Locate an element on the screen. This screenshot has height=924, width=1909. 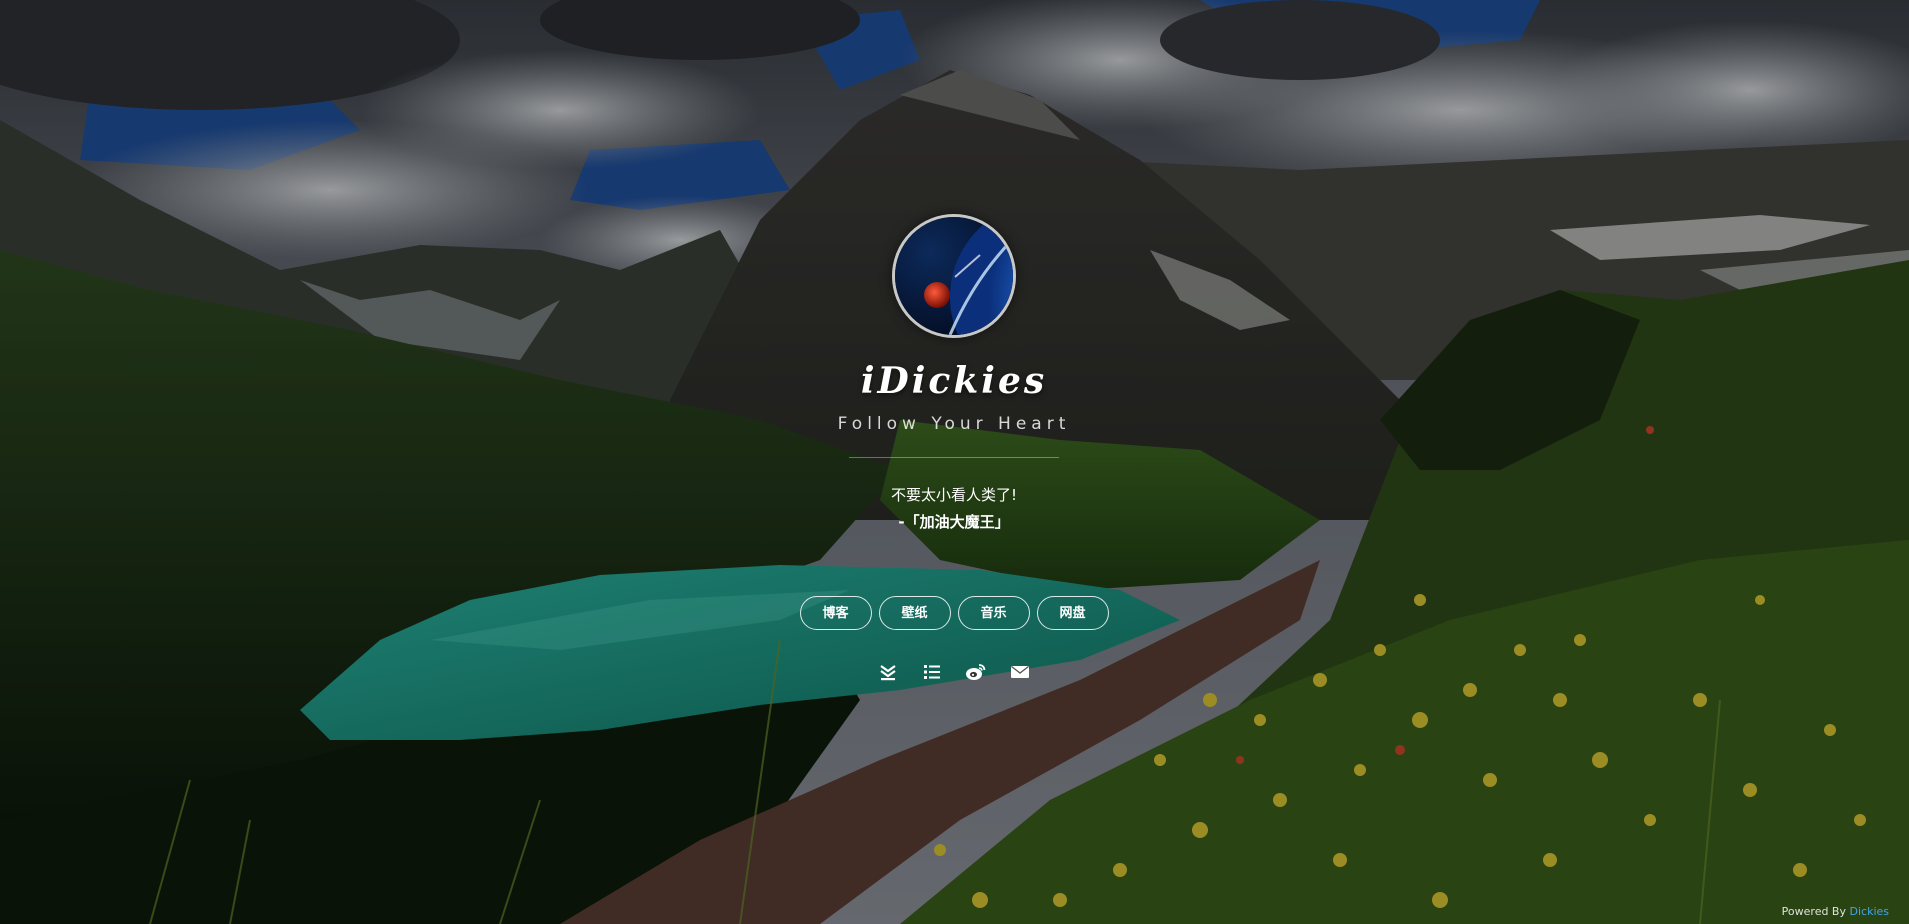
site-title: iDickies is located at coordinates (954, 381).